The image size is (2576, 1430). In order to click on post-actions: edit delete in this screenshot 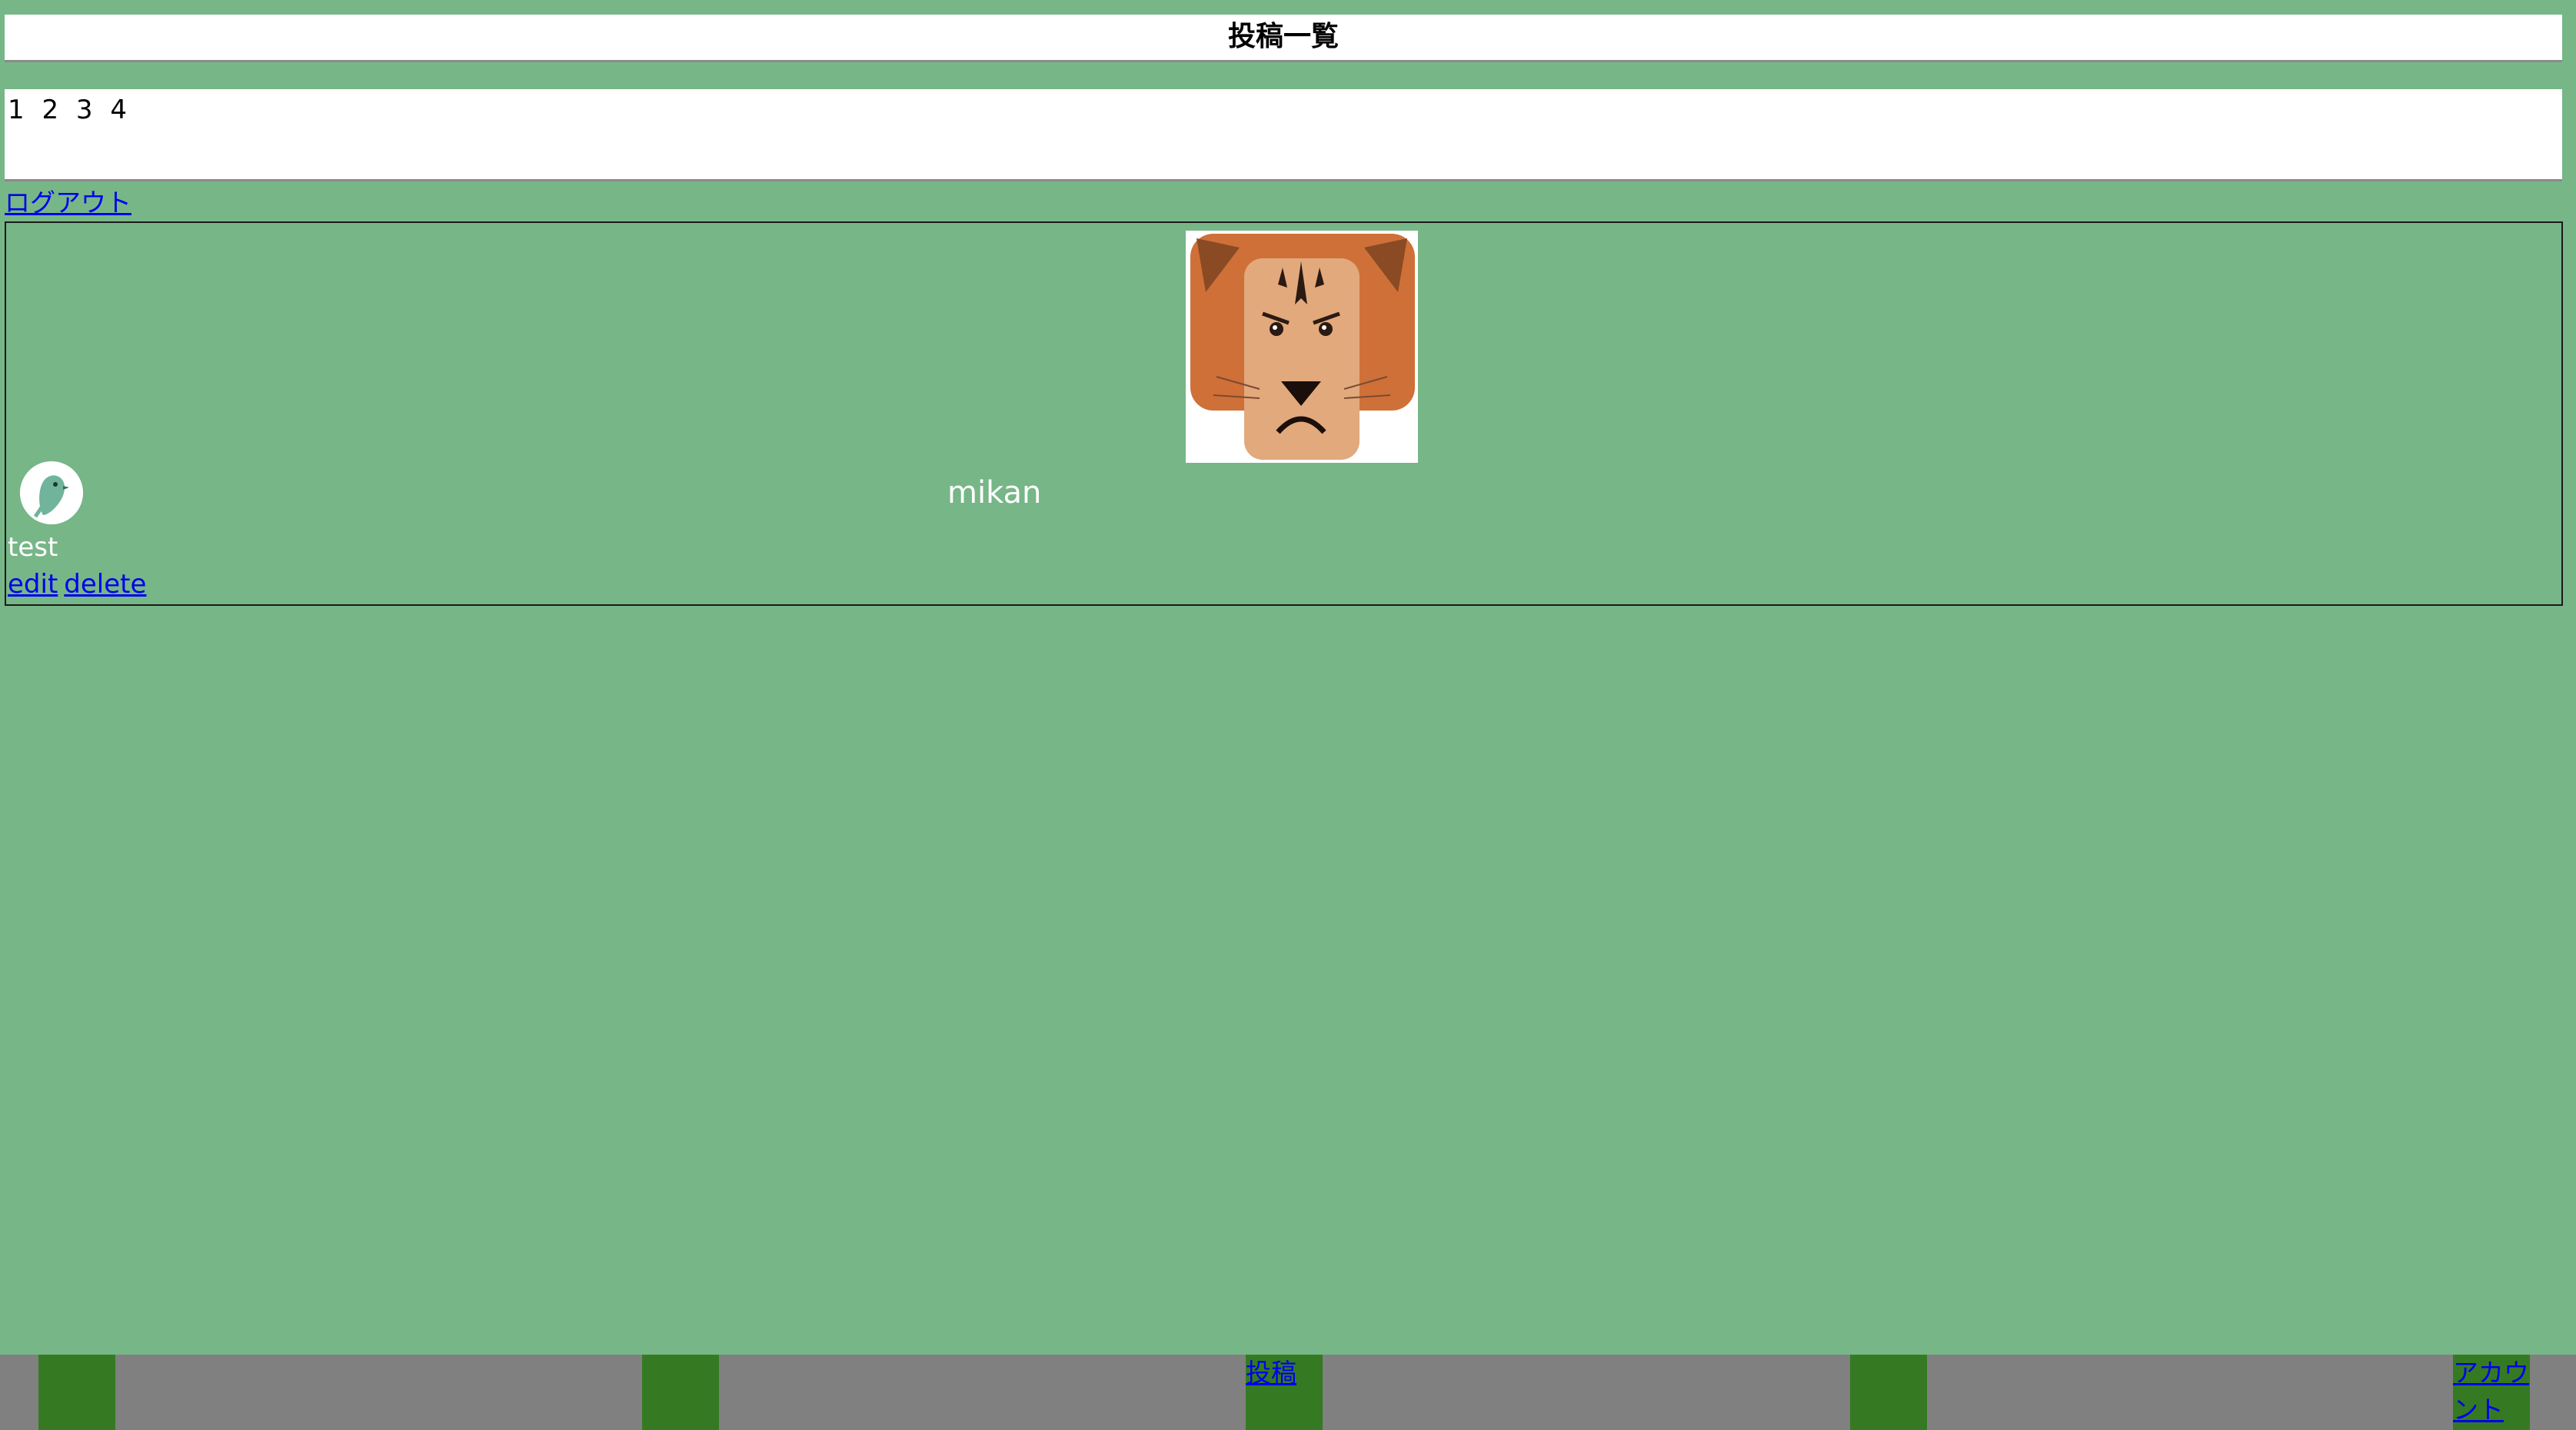, I will do `click(80, 584)`.